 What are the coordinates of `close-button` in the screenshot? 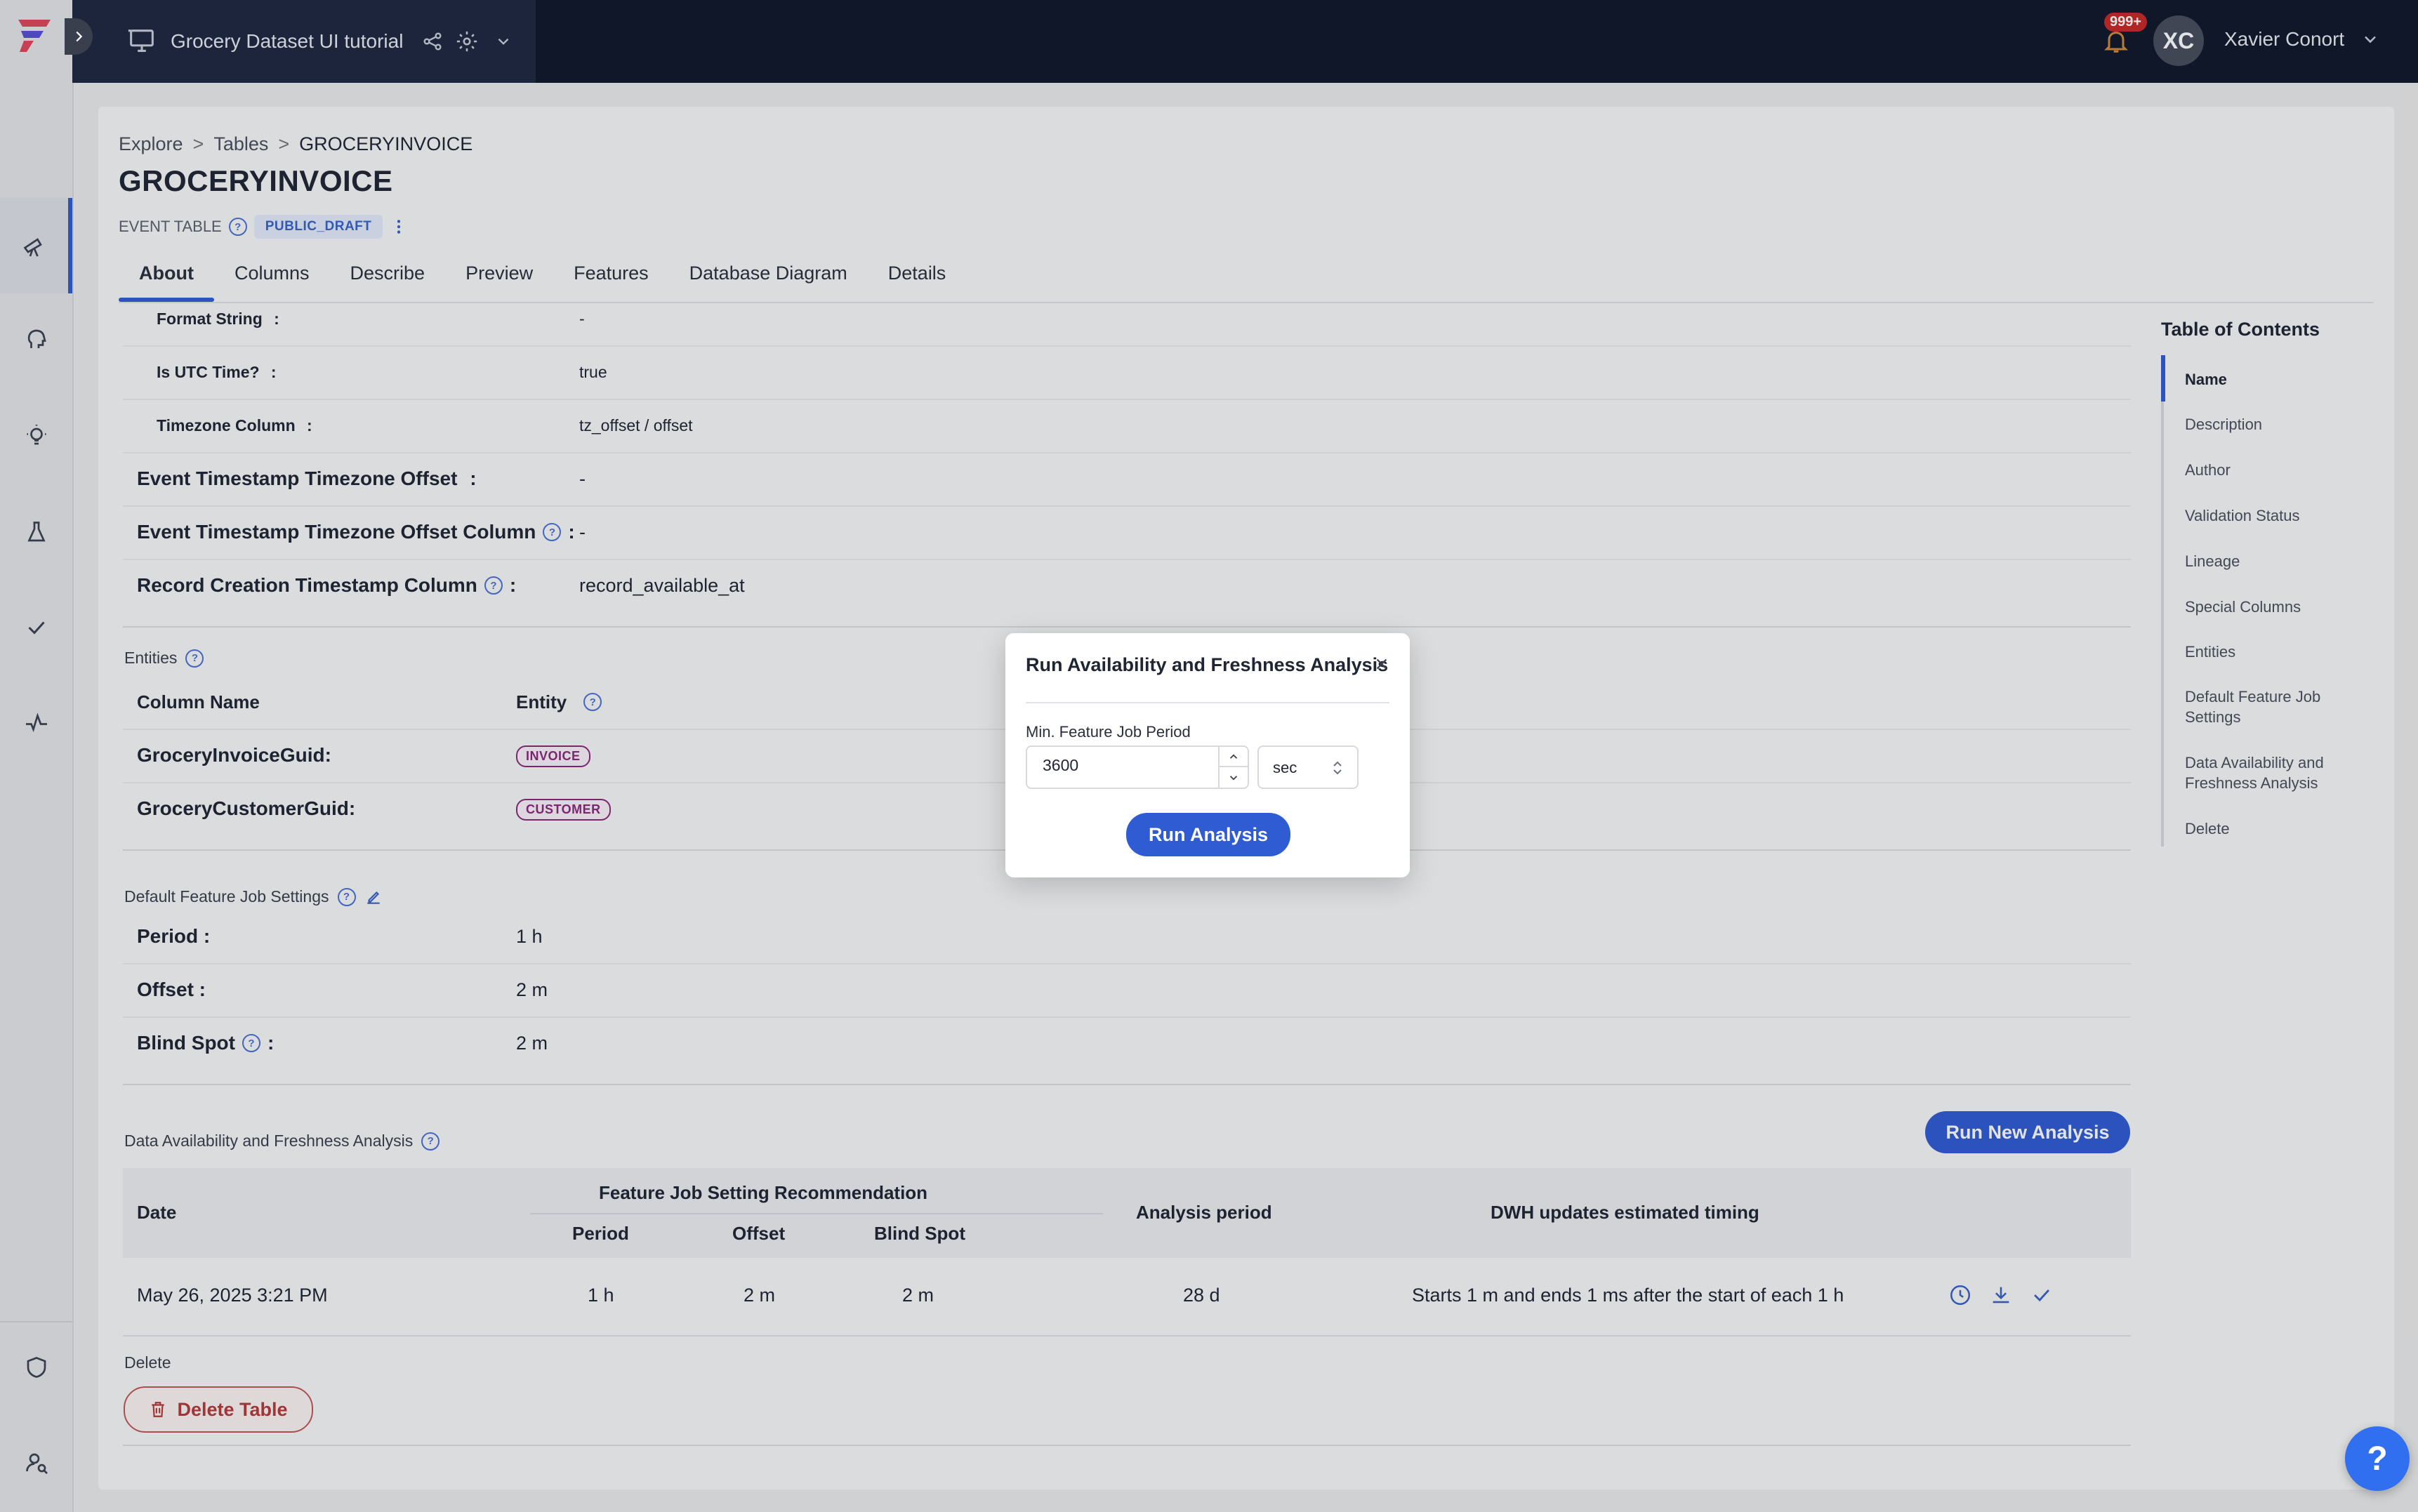 It's located at (1381, 664).